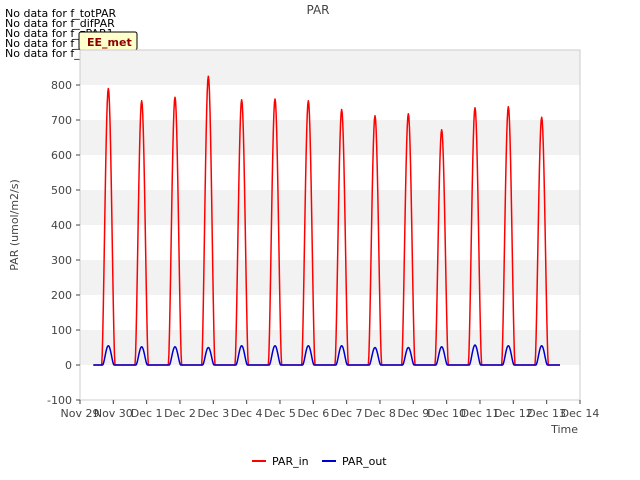  Describe the element at coordinates (61, 225) in the screenshot. I see `y-tick-label: 400` at that location.